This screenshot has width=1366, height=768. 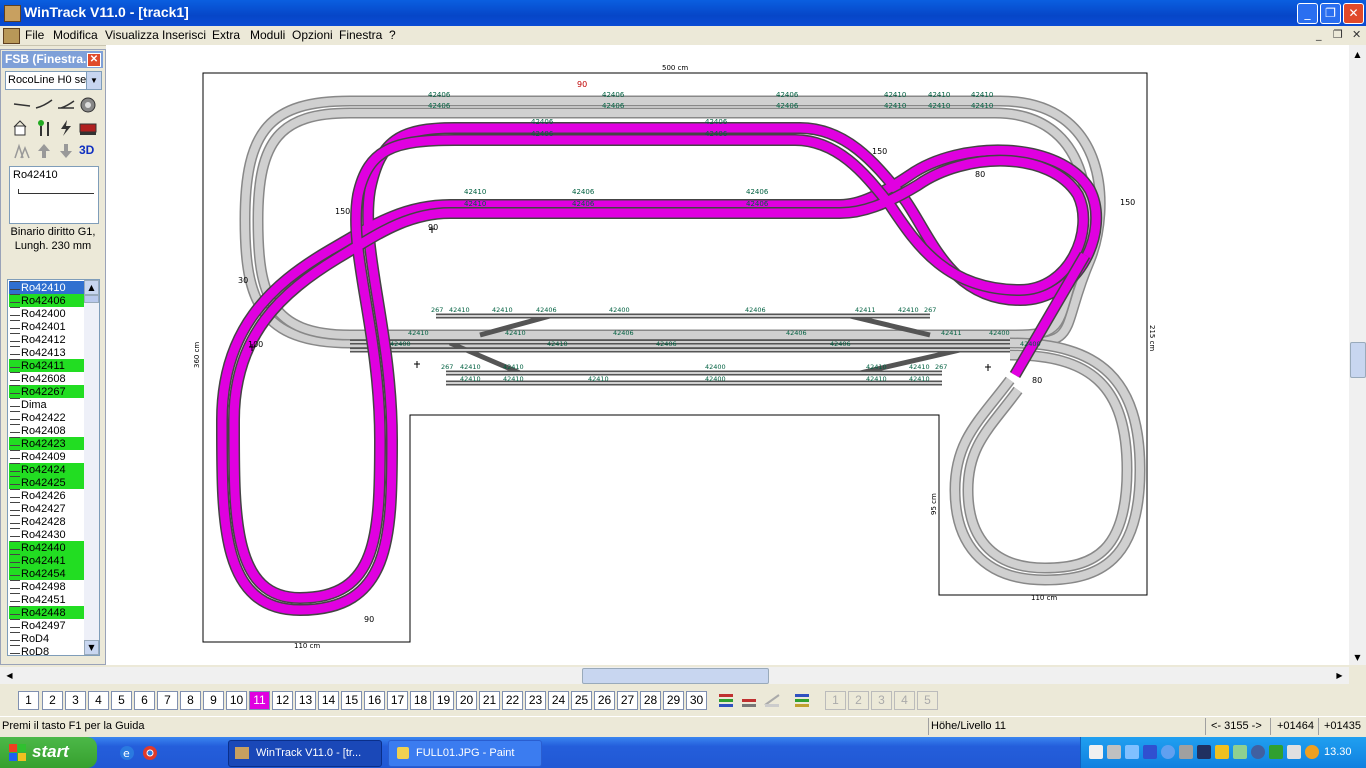 What do you see at coordinates (88, 152) in the screenshot?
I see `view-3d-button: 3D` at bounding box center [88, 152].